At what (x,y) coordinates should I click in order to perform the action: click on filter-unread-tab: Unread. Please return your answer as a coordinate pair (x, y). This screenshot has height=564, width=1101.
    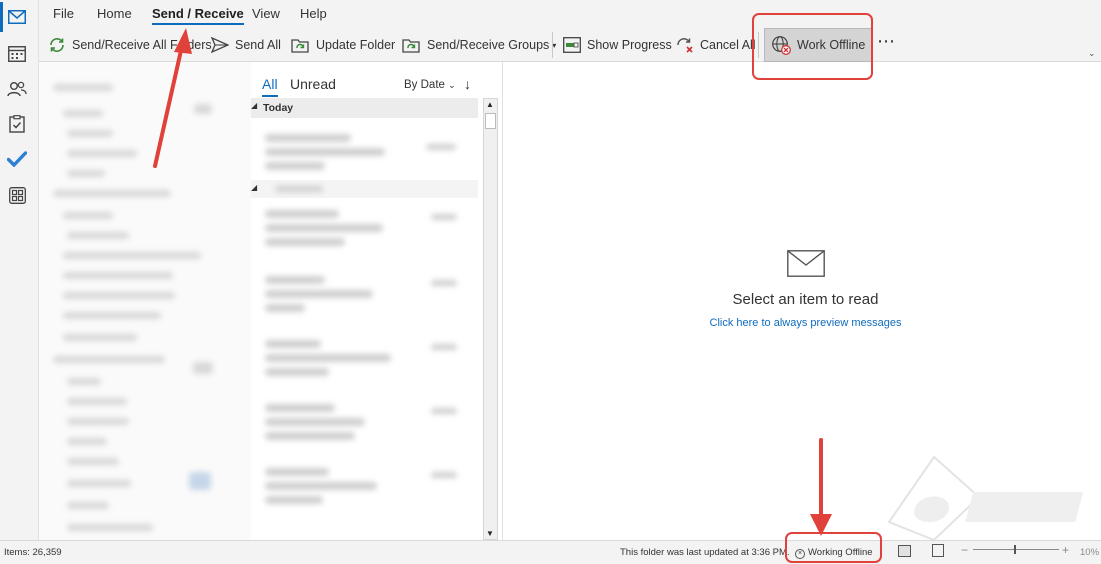
    Looking at the image, I should click on (313, 84).